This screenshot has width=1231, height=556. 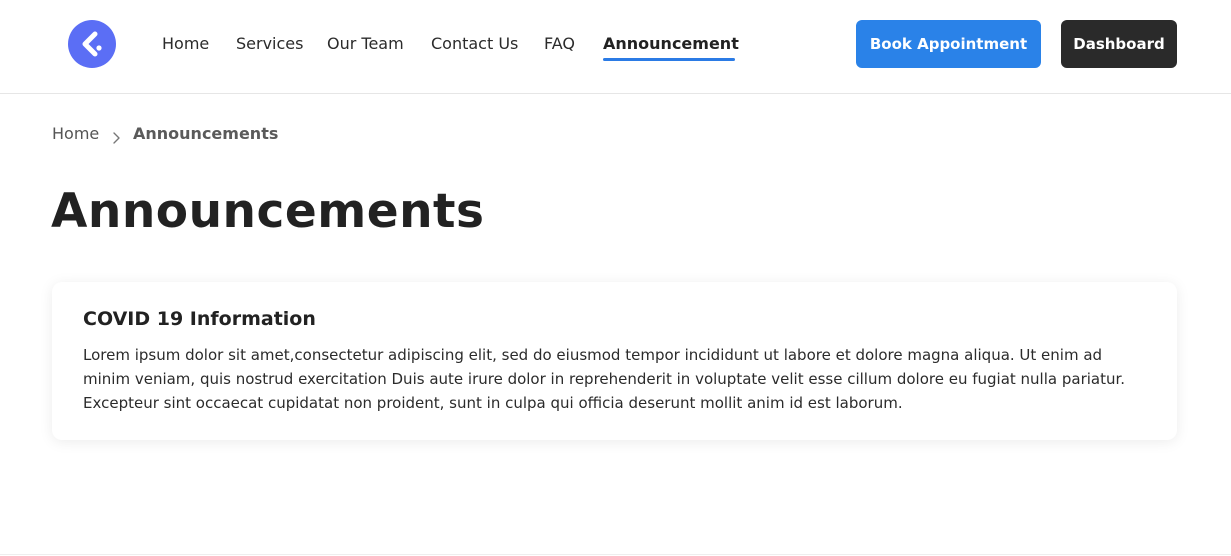 I want to click on chevron-right-icon, so click(x=116, y=139).